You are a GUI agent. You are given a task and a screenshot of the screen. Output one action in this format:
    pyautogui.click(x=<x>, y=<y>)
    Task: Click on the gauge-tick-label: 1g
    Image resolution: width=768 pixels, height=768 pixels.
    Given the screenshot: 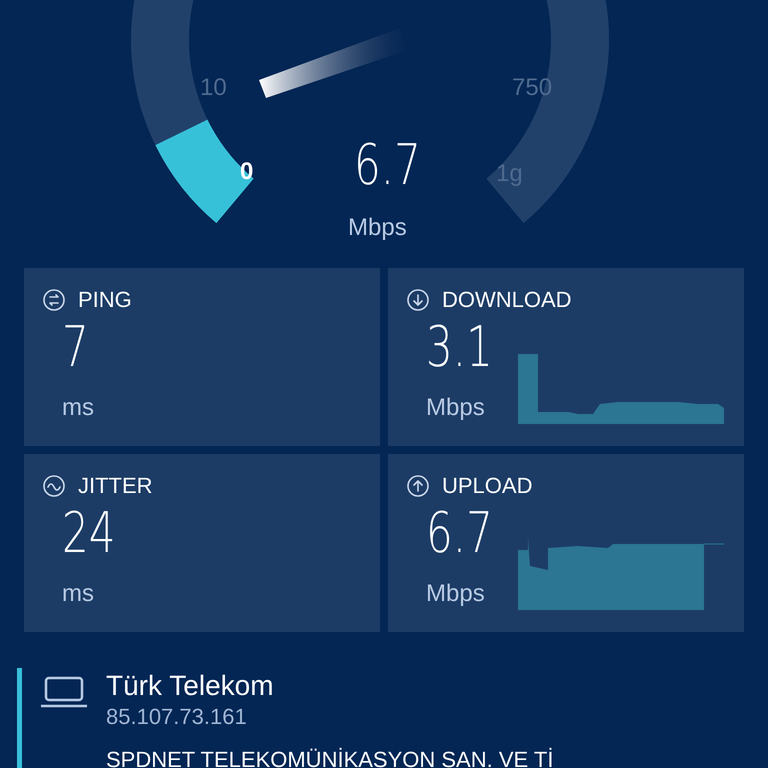 What is the action you would take?
    pyautogui.click(x=509, y=174)
    